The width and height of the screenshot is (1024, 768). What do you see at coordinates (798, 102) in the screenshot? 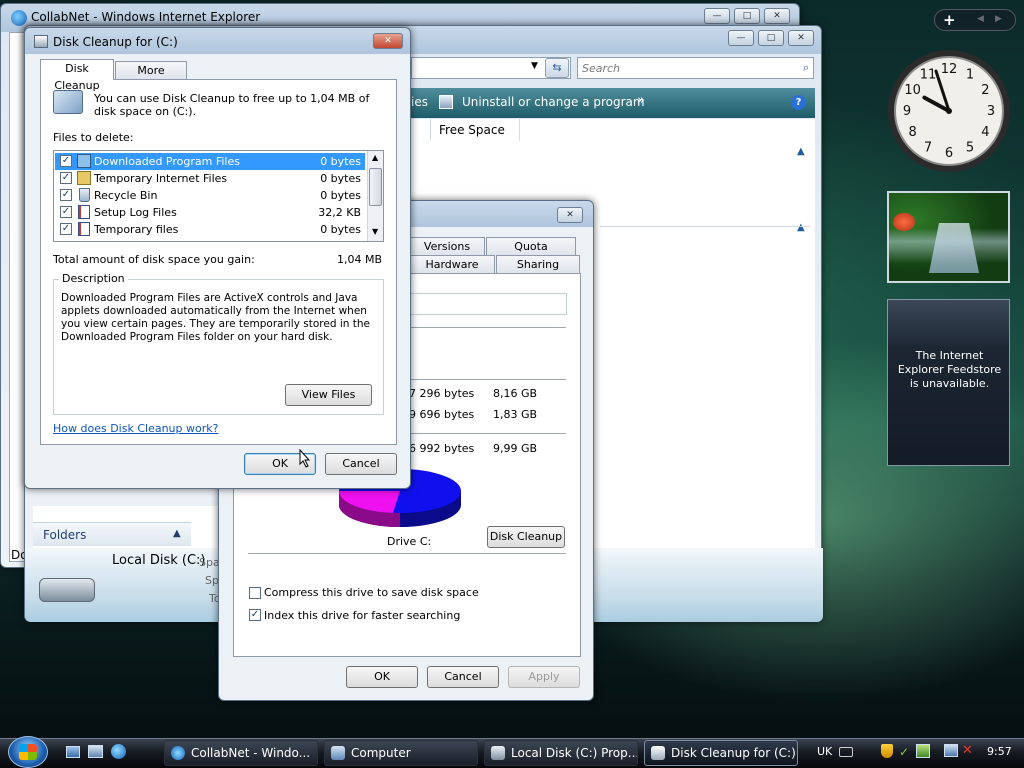
I see `help-icon: ?` at bounding box center [798, 102].